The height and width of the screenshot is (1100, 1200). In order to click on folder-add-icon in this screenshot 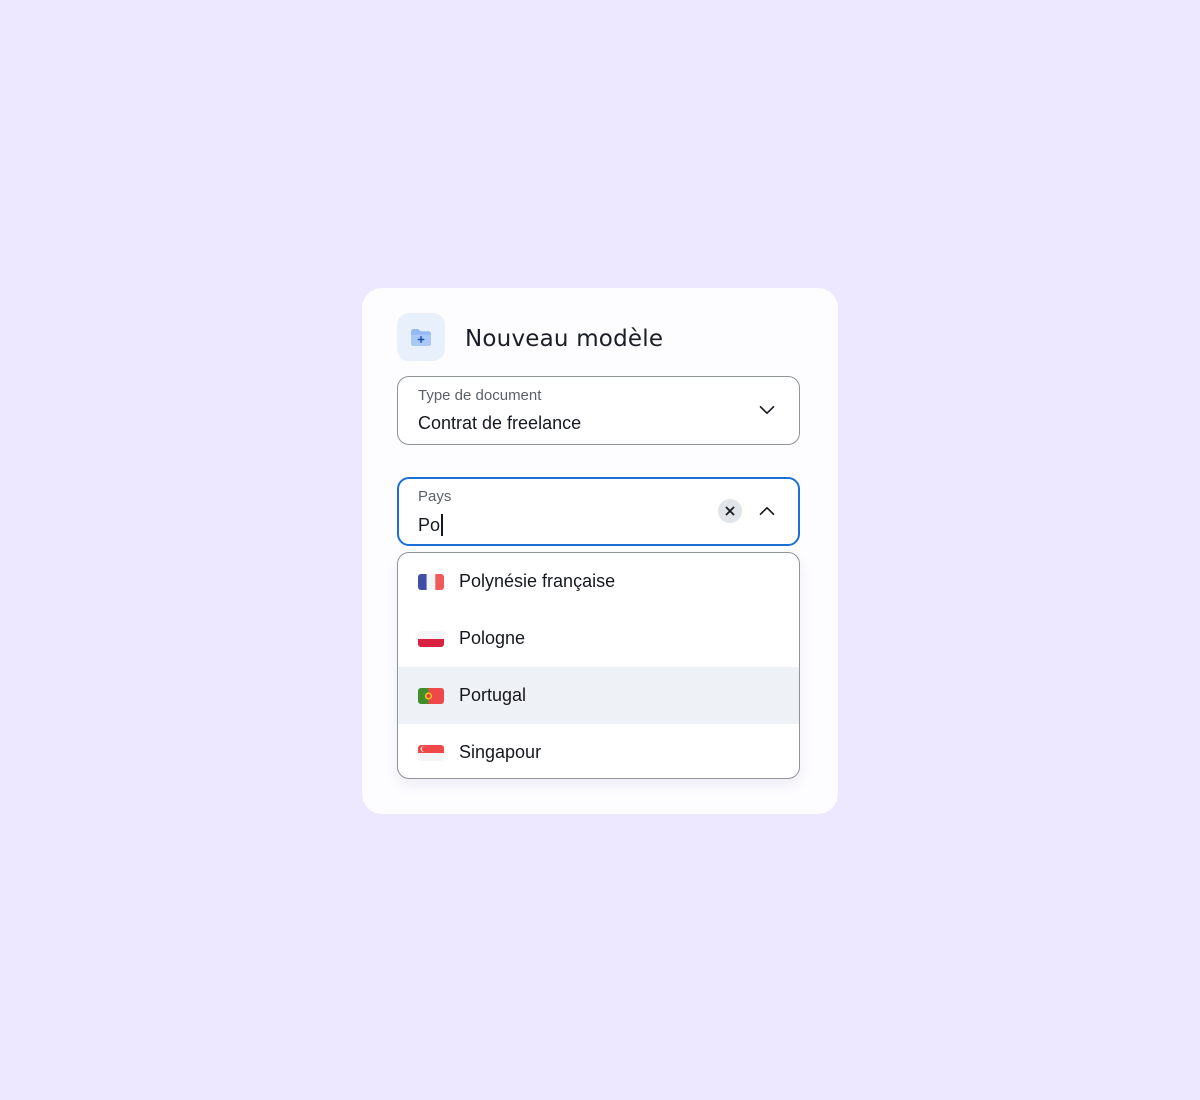, I will do `click(421, 337)`.